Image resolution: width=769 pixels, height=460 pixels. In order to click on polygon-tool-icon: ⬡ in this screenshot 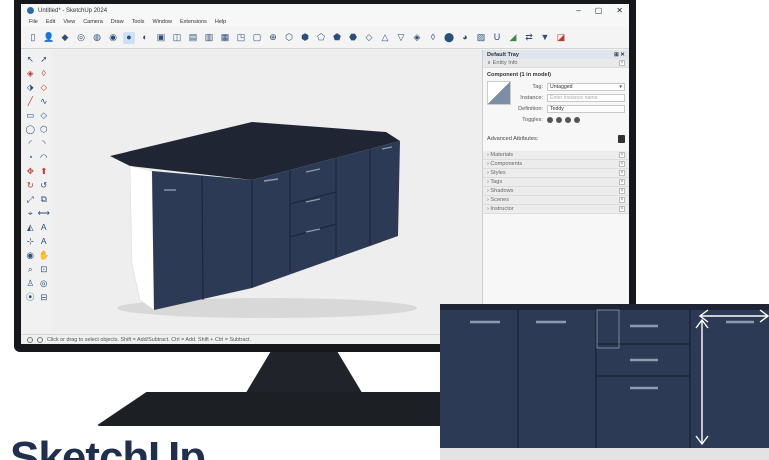, I will do `click(44, 129)`.